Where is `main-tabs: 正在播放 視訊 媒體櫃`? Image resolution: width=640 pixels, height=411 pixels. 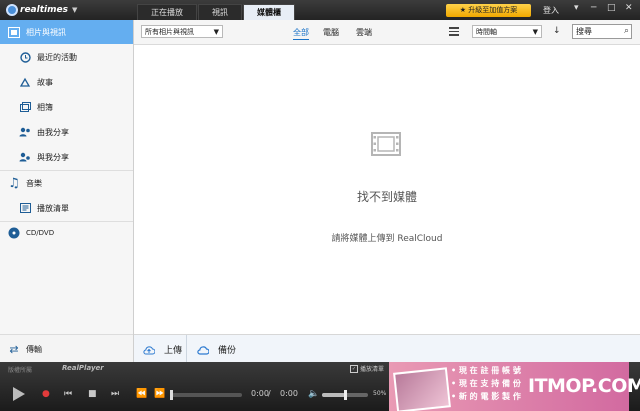
main-tabs: 正在播放 視訊 媒體櫃 is located at coordinates (216, 12).